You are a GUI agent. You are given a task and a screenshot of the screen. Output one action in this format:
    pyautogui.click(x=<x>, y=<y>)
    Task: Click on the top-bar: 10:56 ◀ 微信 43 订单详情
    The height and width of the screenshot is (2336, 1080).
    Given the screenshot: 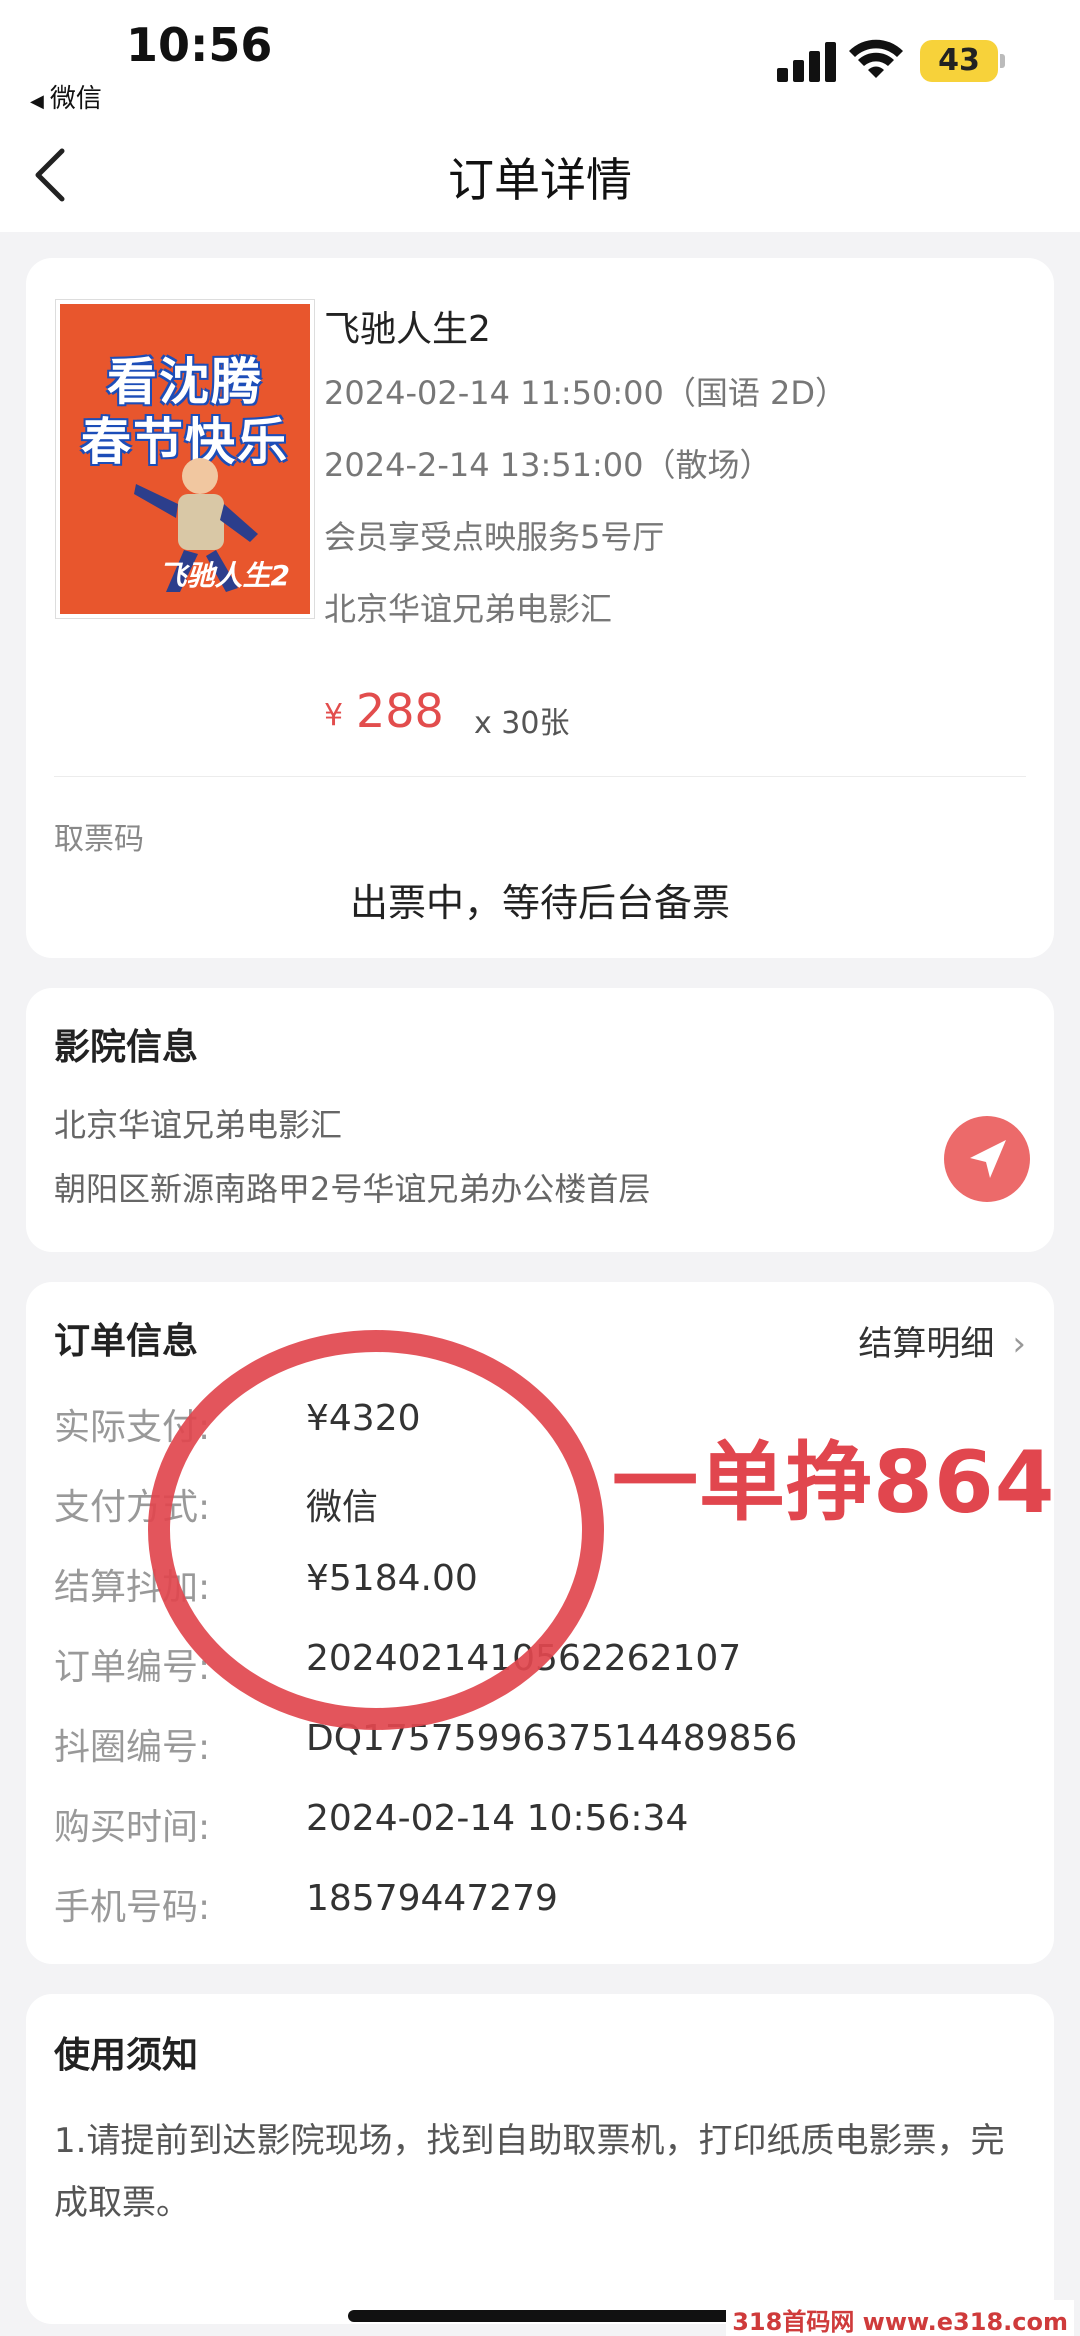 What is the action you would take?
    pyautogui.click(x=540, y=116)
    